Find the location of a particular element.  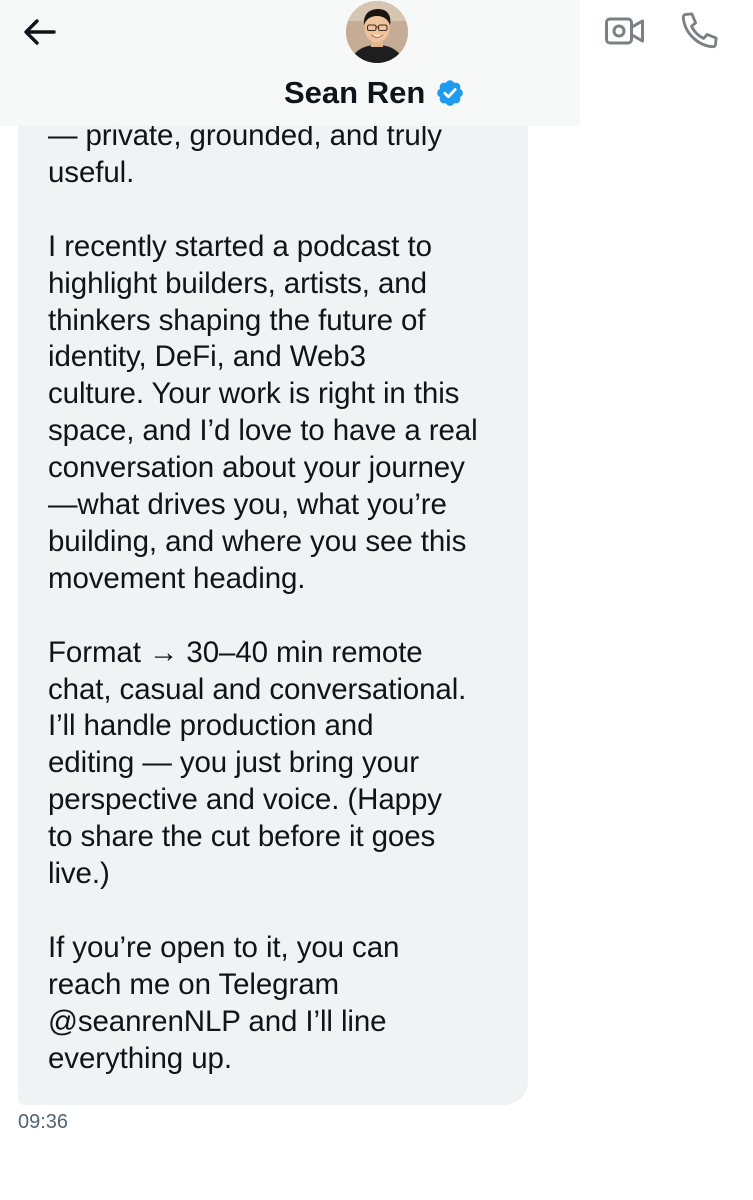

message-line: identity, DeFi, and Web3 is located at coordinates (207, 357).